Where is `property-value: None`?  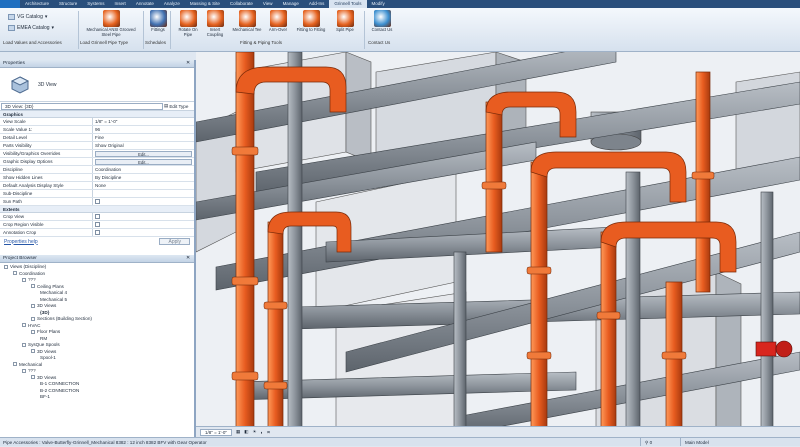
property-value: None is located at coordinates (143, 185).